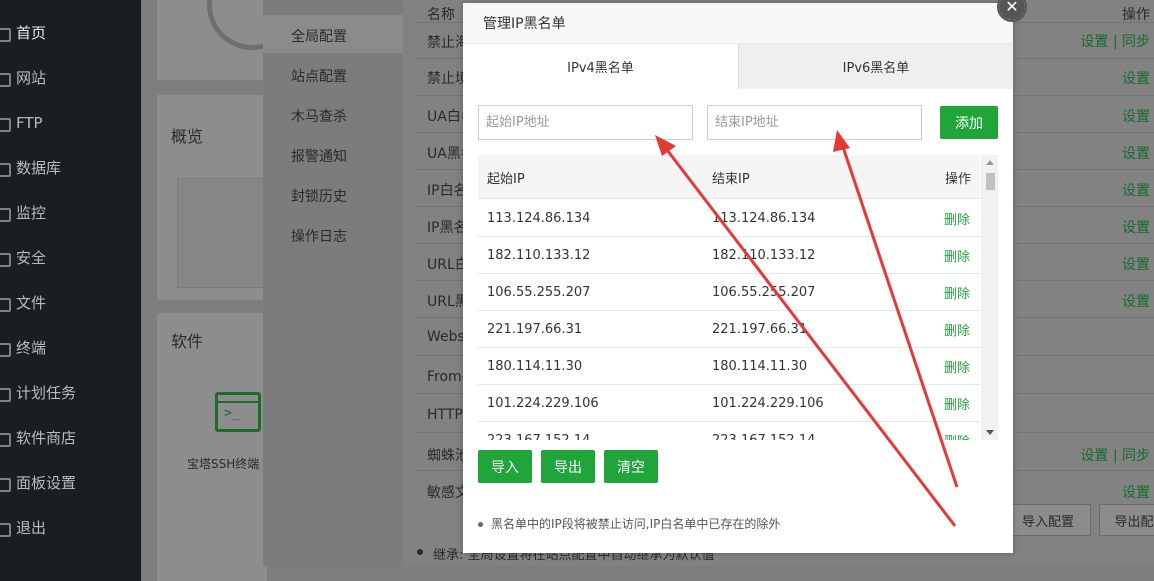 Image resolution: width=1154 pixels, height=581 pixels. What do you see at coordinates (319, 236) in the screenshot?
I see `nav-operation-log: 操作日志` at bounding box center [319, 236].